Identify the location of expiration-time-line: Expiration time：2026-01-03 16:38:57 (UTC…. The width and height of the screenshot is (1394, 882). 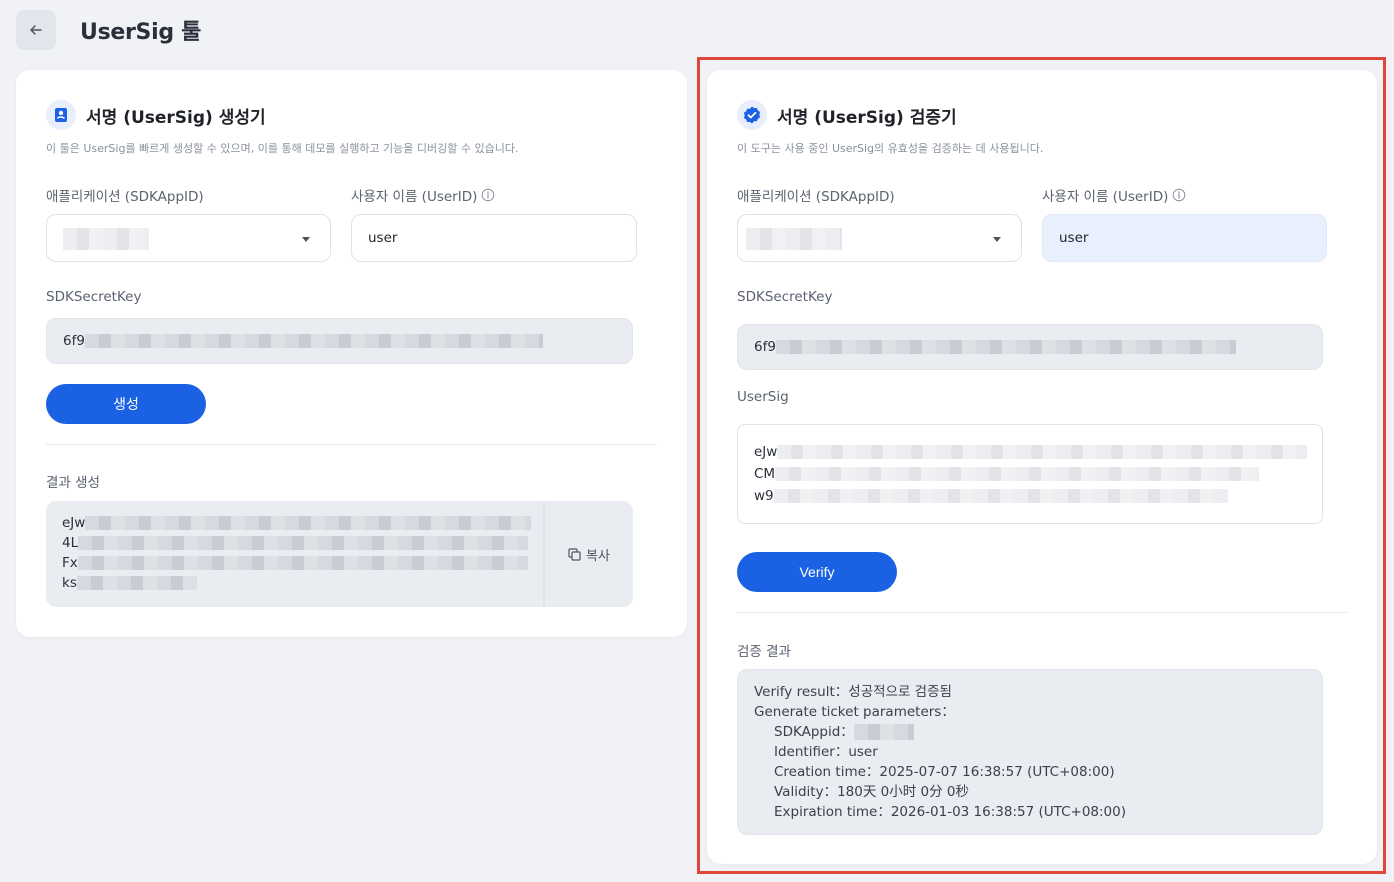
(950, 812).